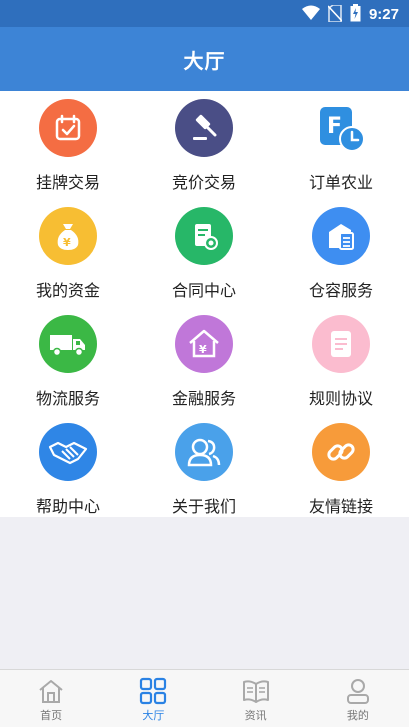  I want to click on tab-label: 大厅, so click(153, 715).